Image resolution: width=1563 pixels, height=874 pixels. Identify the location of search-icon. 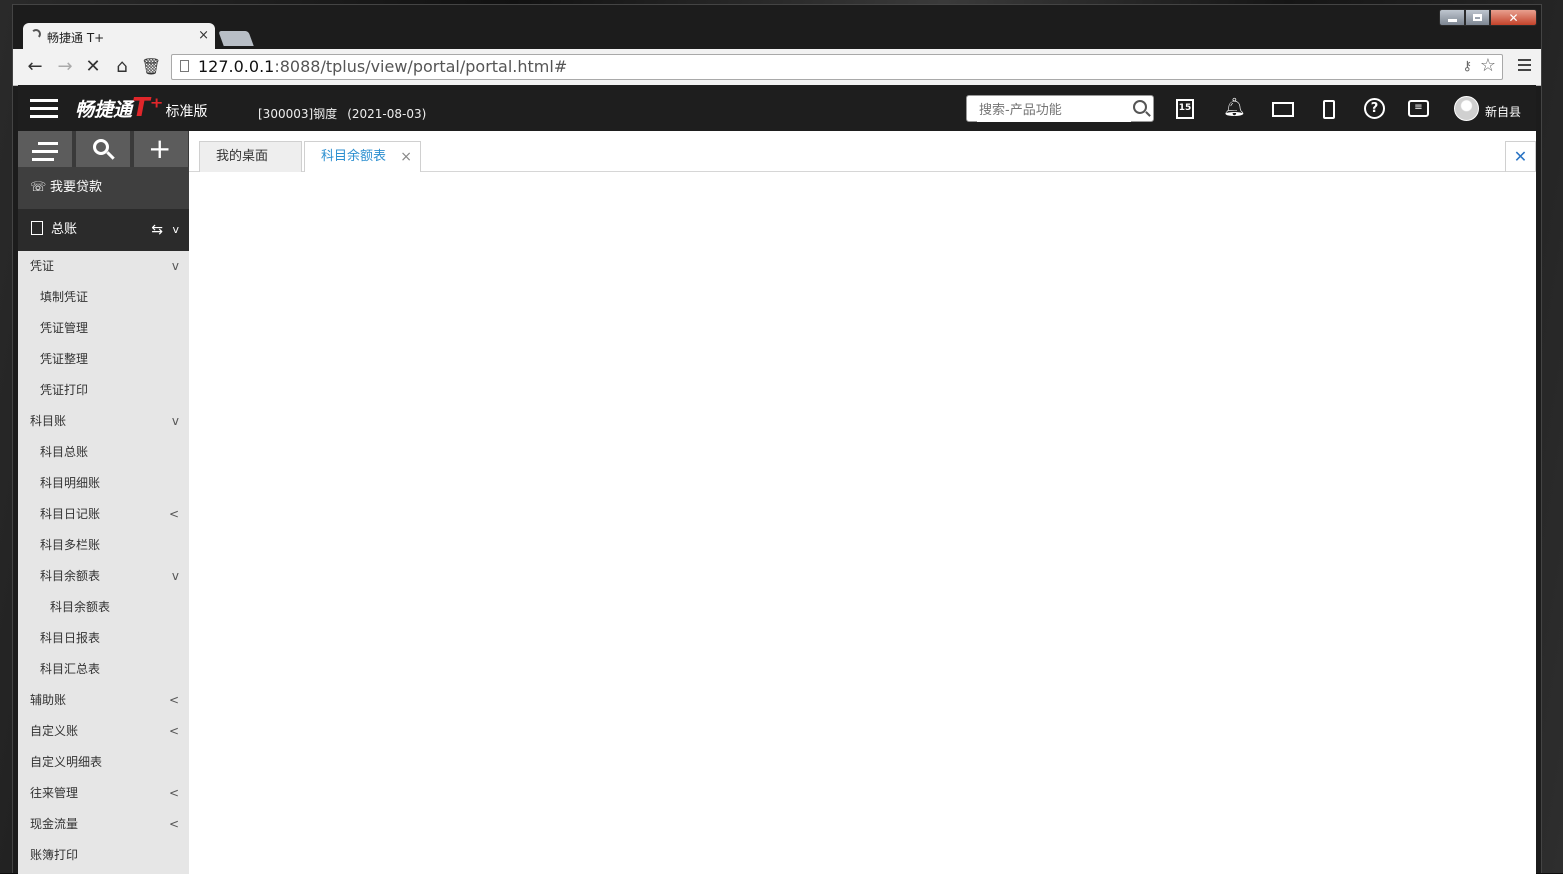
(1140, 107).